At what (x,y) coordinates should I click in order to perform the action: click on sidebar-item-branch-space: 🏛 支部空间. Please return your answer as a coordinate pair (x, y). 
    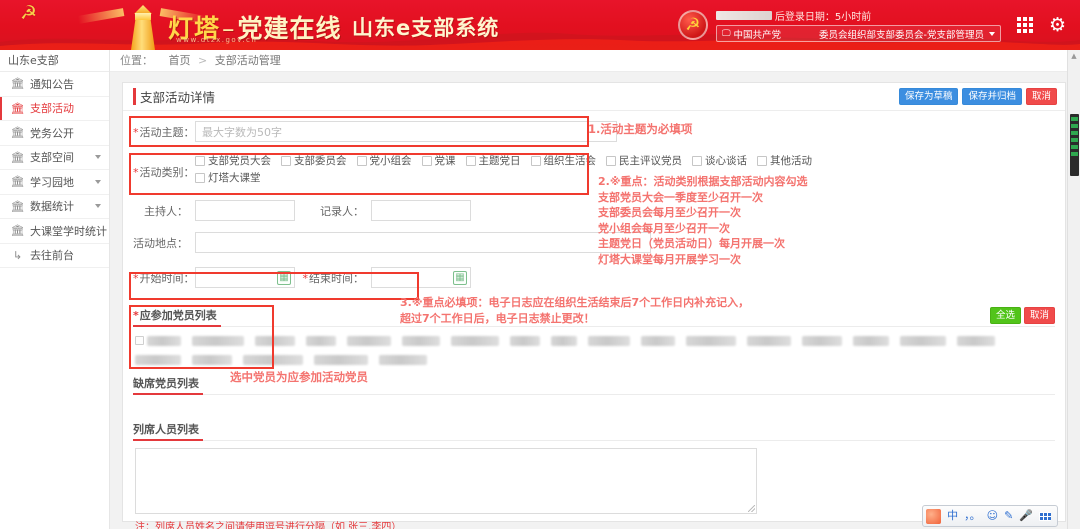
    Looking at the image, I should click on (54, 157).